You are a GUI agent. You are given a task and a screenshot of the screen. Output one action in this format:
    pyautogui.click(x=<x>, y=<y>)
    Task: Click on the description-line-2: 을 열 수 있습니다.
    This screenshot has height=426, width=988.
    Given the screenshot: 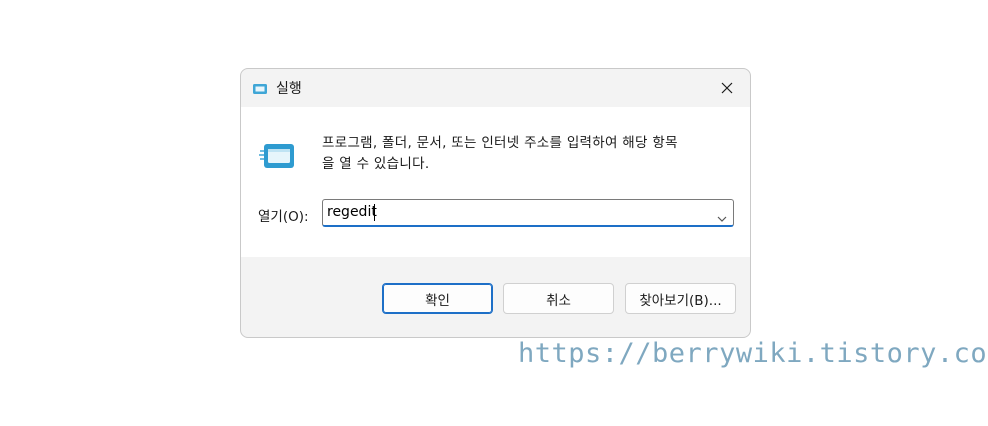 What is the action you would take?
    pyautogui.click(x=376, y=164)
    